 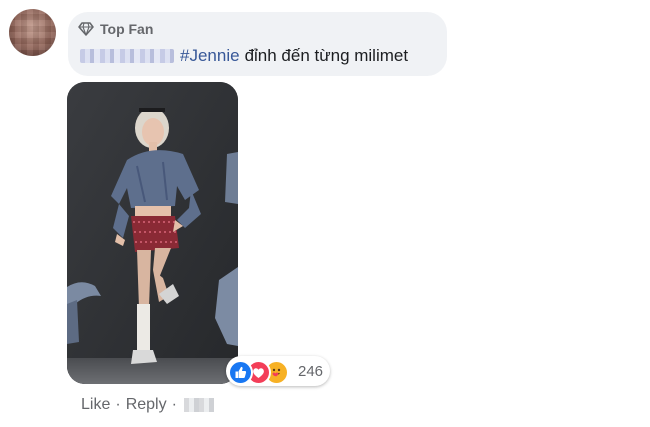 I want to click on reactions-summary: 246, so click(x=278, y=371).